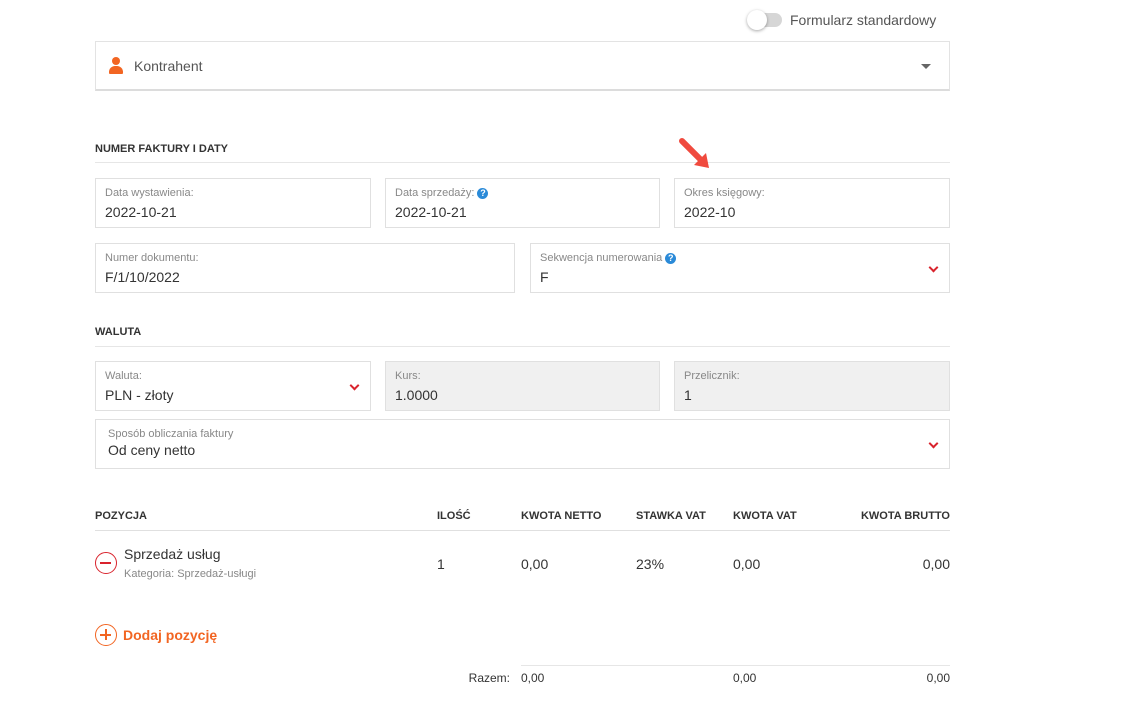 The width and height of the screenshot is (1123, 712). Describe the element at coordinates (534, 564) in the screenshot. I see `item-net: 0,00` at that location.